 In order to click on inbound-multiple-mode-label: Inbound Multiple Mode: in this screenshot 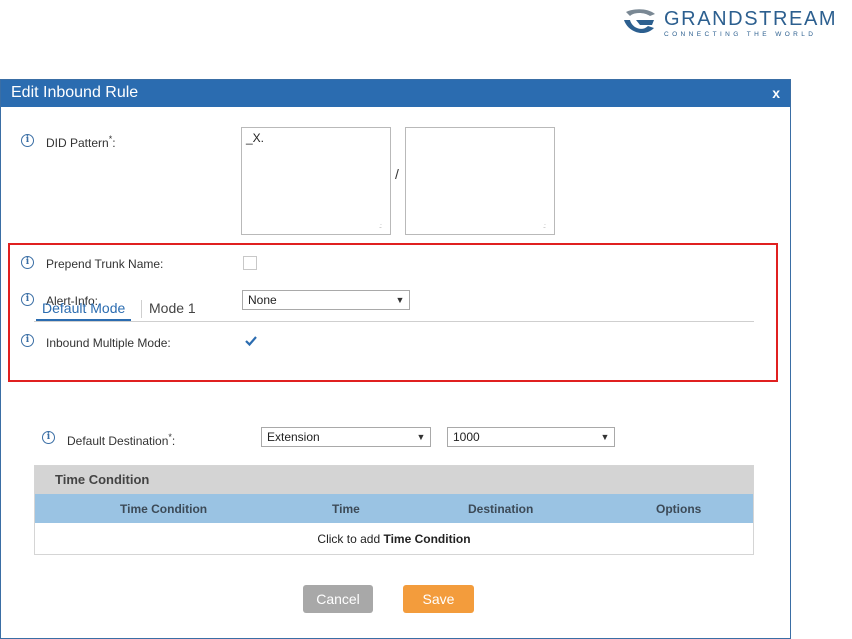, I will do `click(108, 343)`.